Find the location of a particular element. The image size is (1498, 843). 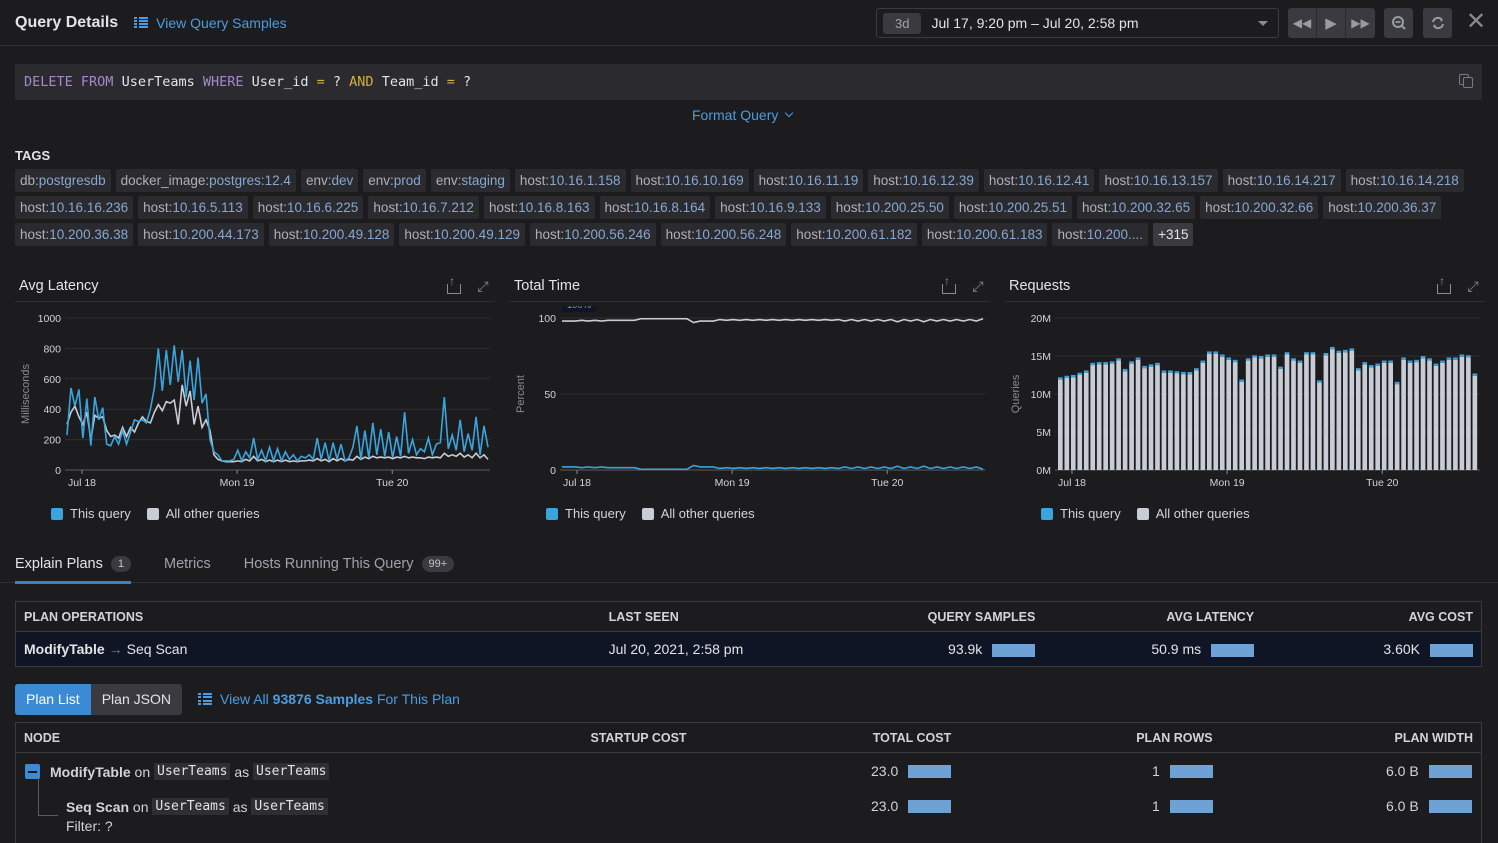

col-avg-cost: AVG COST is located at coordinates (1363, 617).